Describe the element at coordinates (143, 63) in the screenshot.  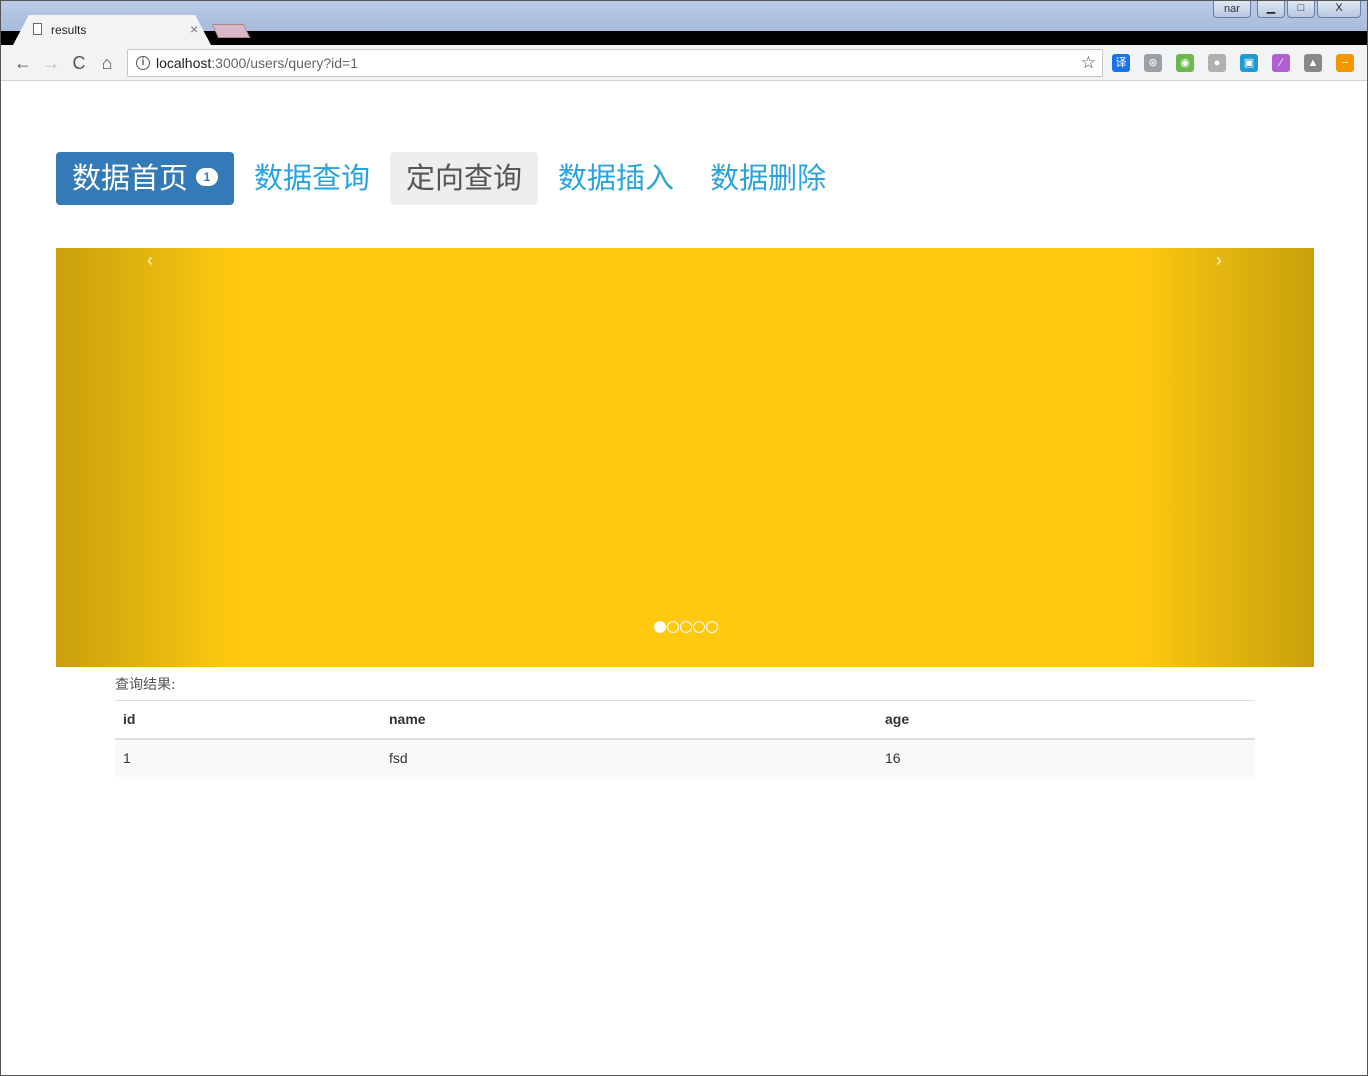
I see `info-icon: i` at that location.